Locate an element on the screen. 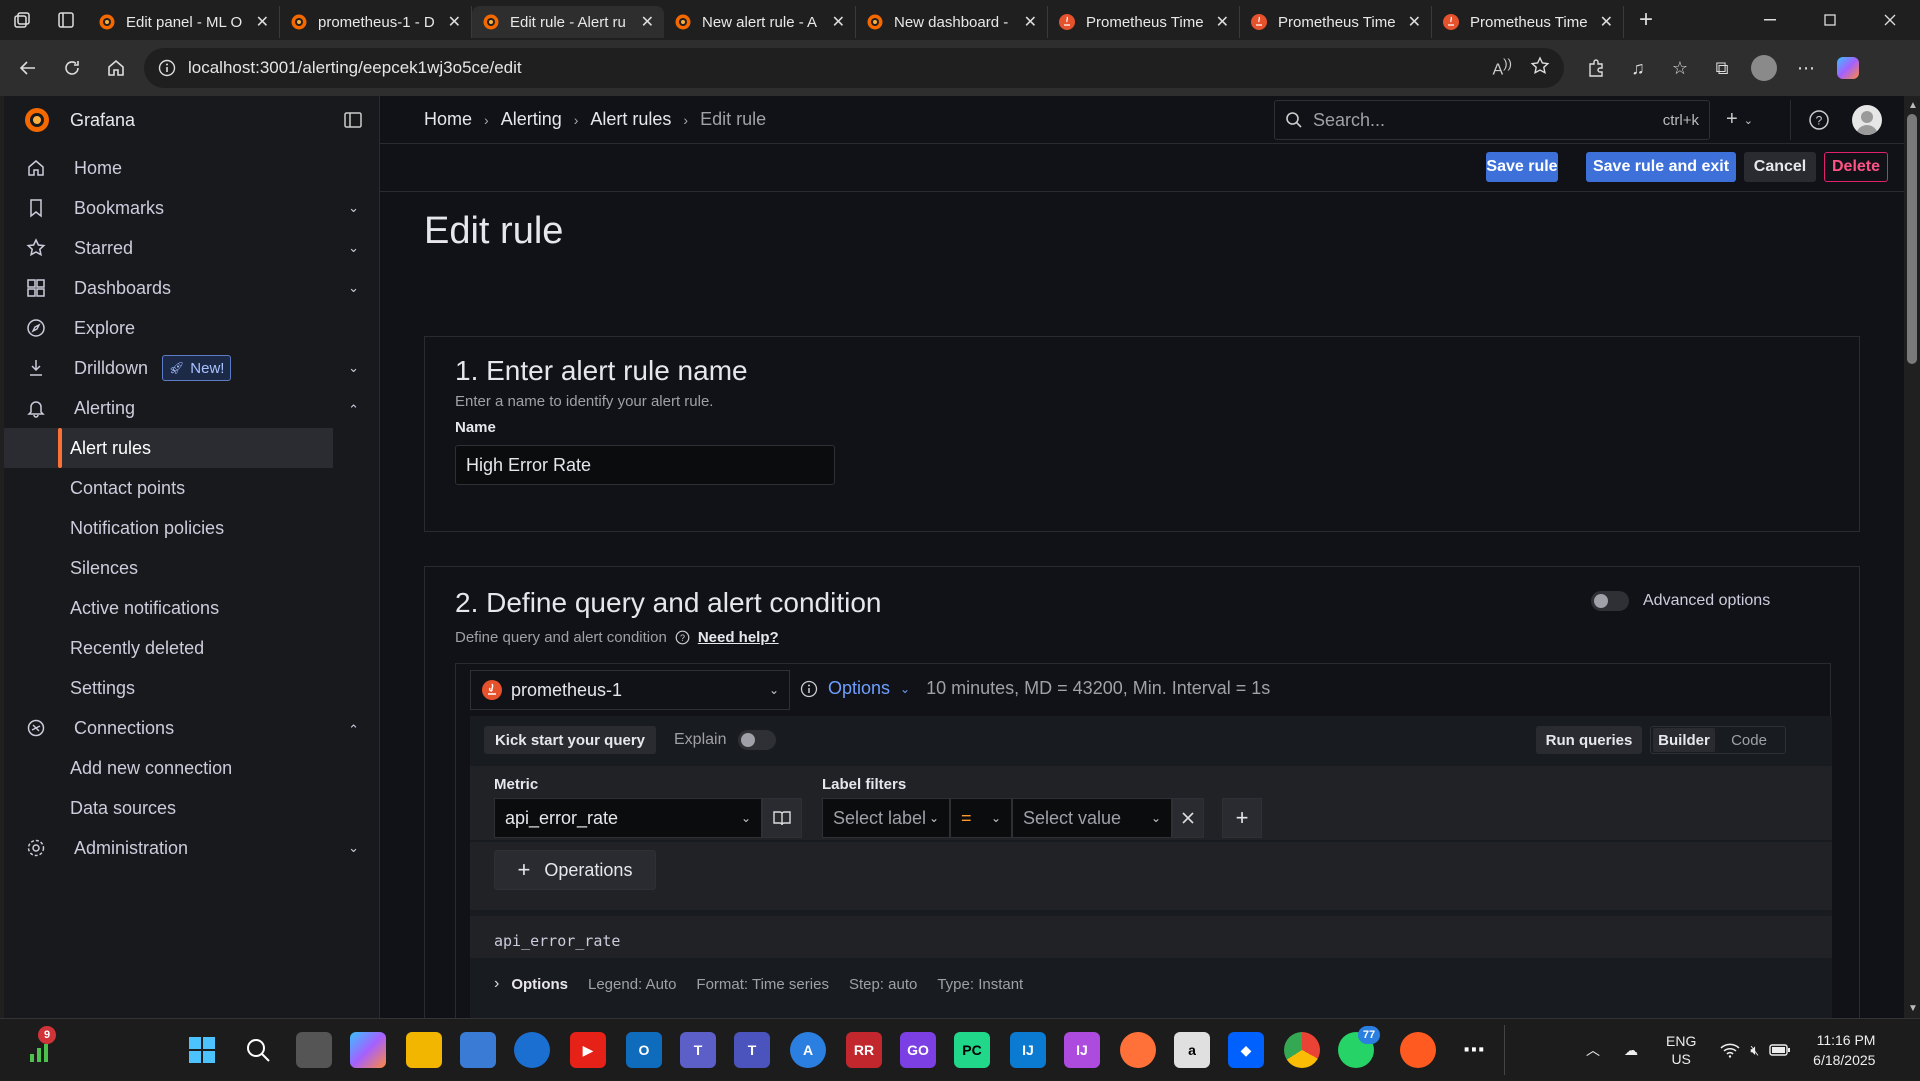 The height and width of the screenshot is (1081, 1920). more-menu-icon: ⋯ is located at coordinates (1806, 68).